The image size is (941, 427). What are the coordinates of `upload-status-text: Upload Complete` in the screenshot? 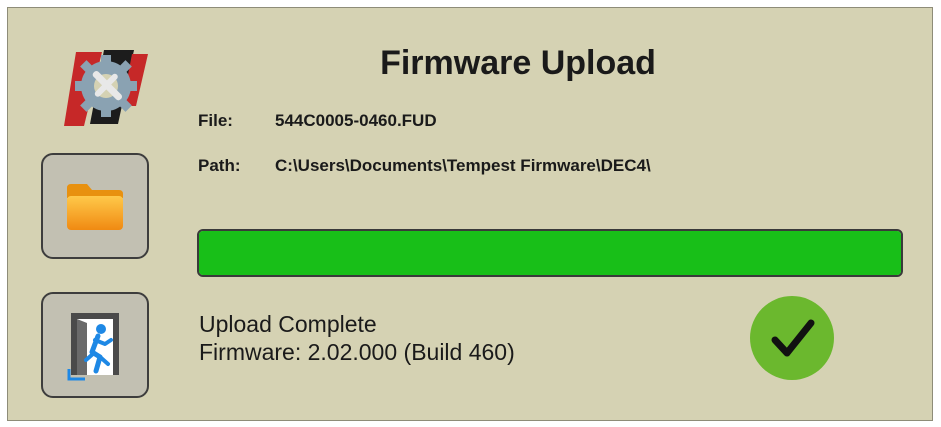 It's located at (288, 324).